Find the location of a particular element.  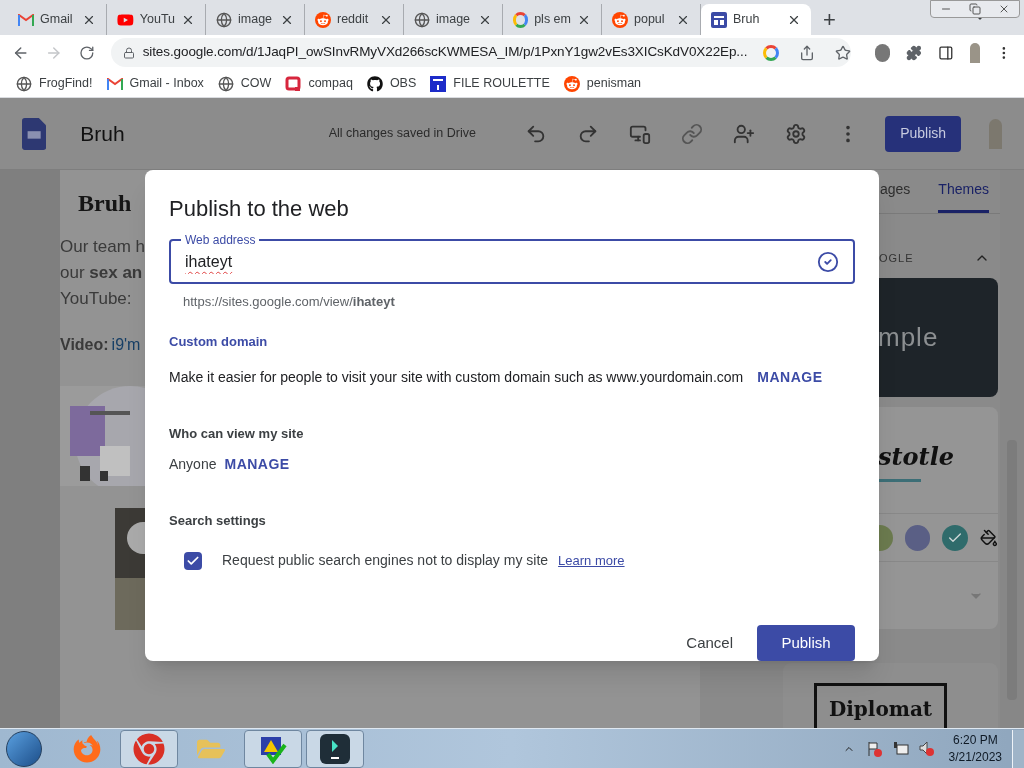

fox-icon is located at coordinates (87, 748).